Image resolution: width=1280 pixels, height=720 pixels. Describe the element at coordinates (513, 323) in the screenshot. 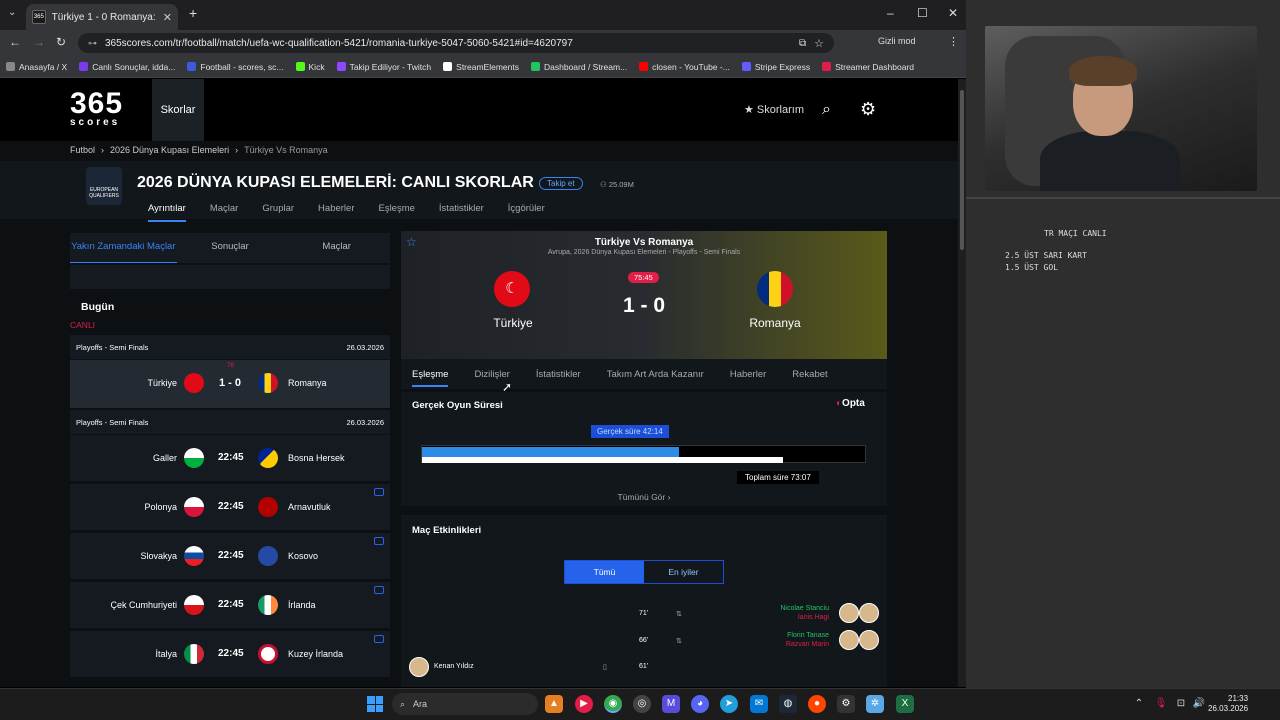

I see `home-team-name: Türkiye` at that location.